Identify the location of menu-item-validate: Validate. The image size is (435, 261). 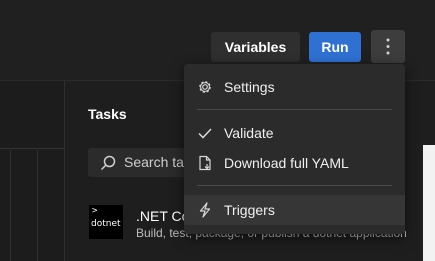
(294, 133).